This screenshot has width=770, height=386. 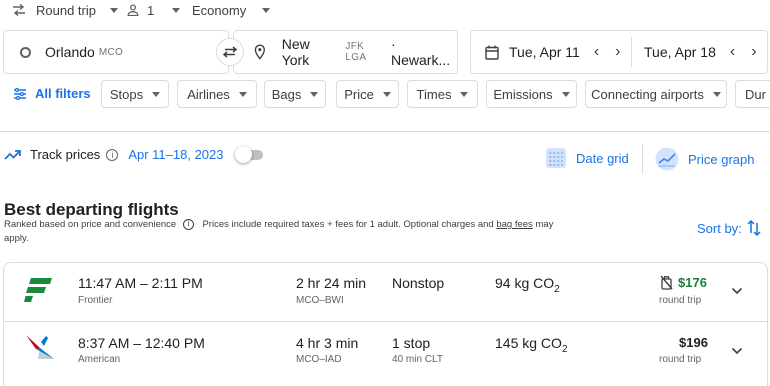 What do you see at coordinates (656, 94) in the screenshot?
I see `filter-chip-connecting-airports: Connecting airports` at bounding box center [656, 94].